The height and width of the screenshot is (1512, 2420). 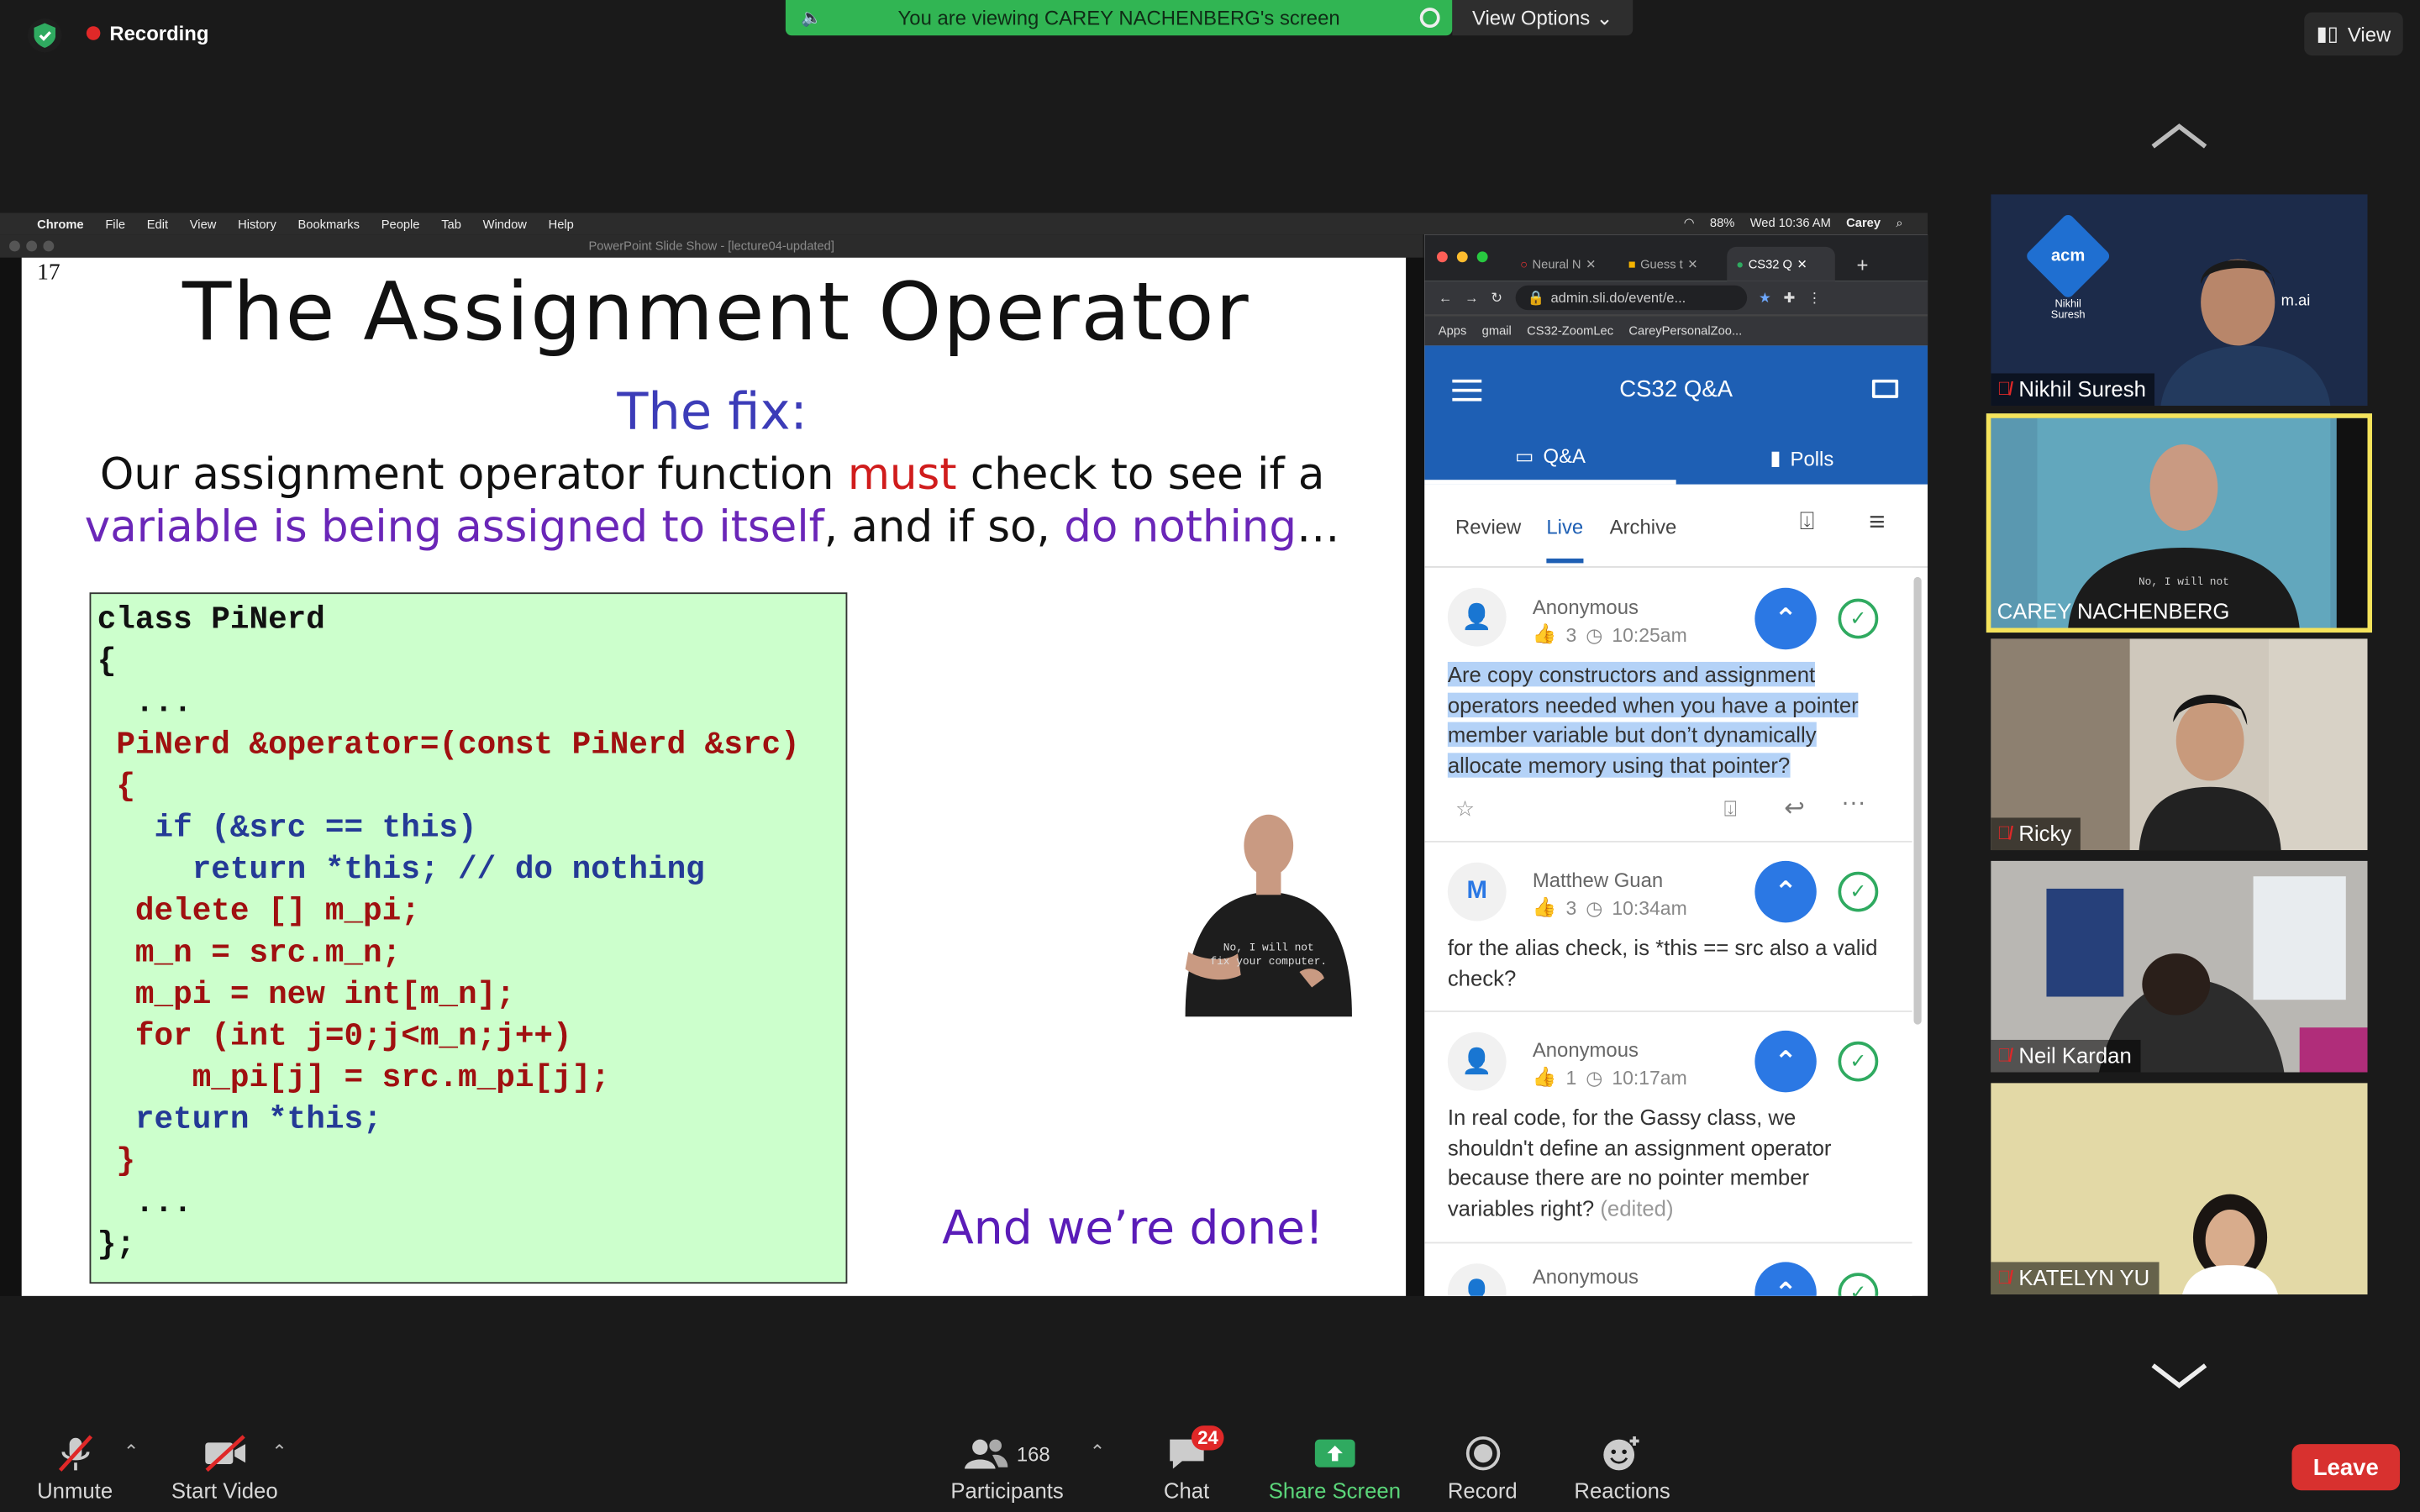 What do you see at coordinates (1571, 908) in the screenshot?
I see `like-count: 3` at bounding box center [1571, 908].